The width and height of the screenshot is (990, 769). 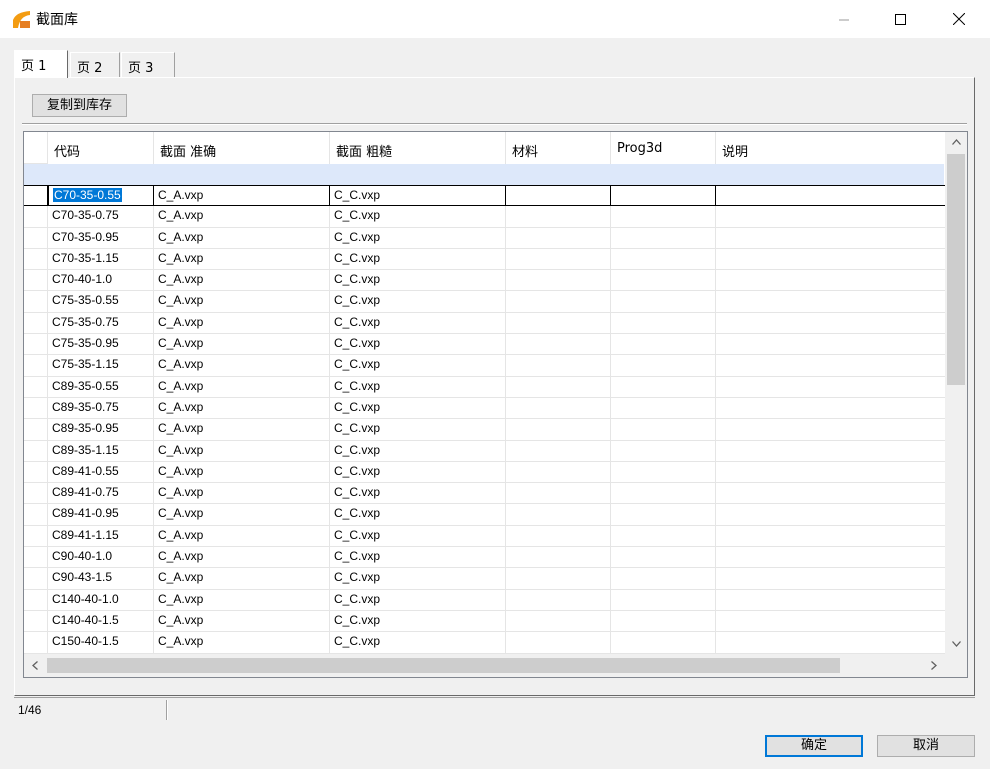 What do you see at coordinates (41, 64) in the screenshot?
I see `tab-page-1: 页 1` at bounding box center [41, 64].